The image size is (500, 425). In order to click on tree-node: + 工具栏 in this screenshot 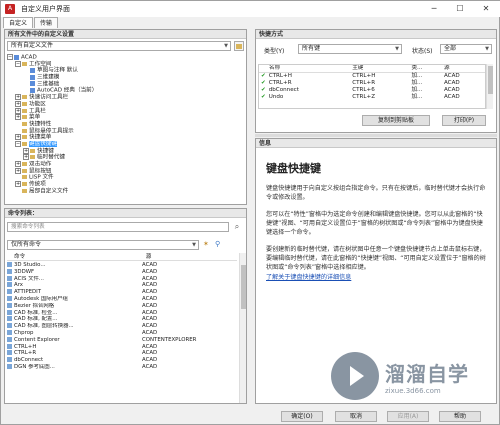, I will do `click(125, 111)`.